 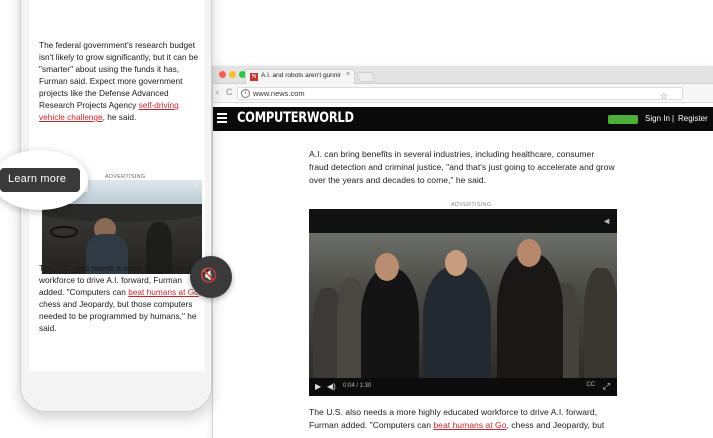 I want to click on advertising-label: ADVERTISING, so click(x=471, y=205).